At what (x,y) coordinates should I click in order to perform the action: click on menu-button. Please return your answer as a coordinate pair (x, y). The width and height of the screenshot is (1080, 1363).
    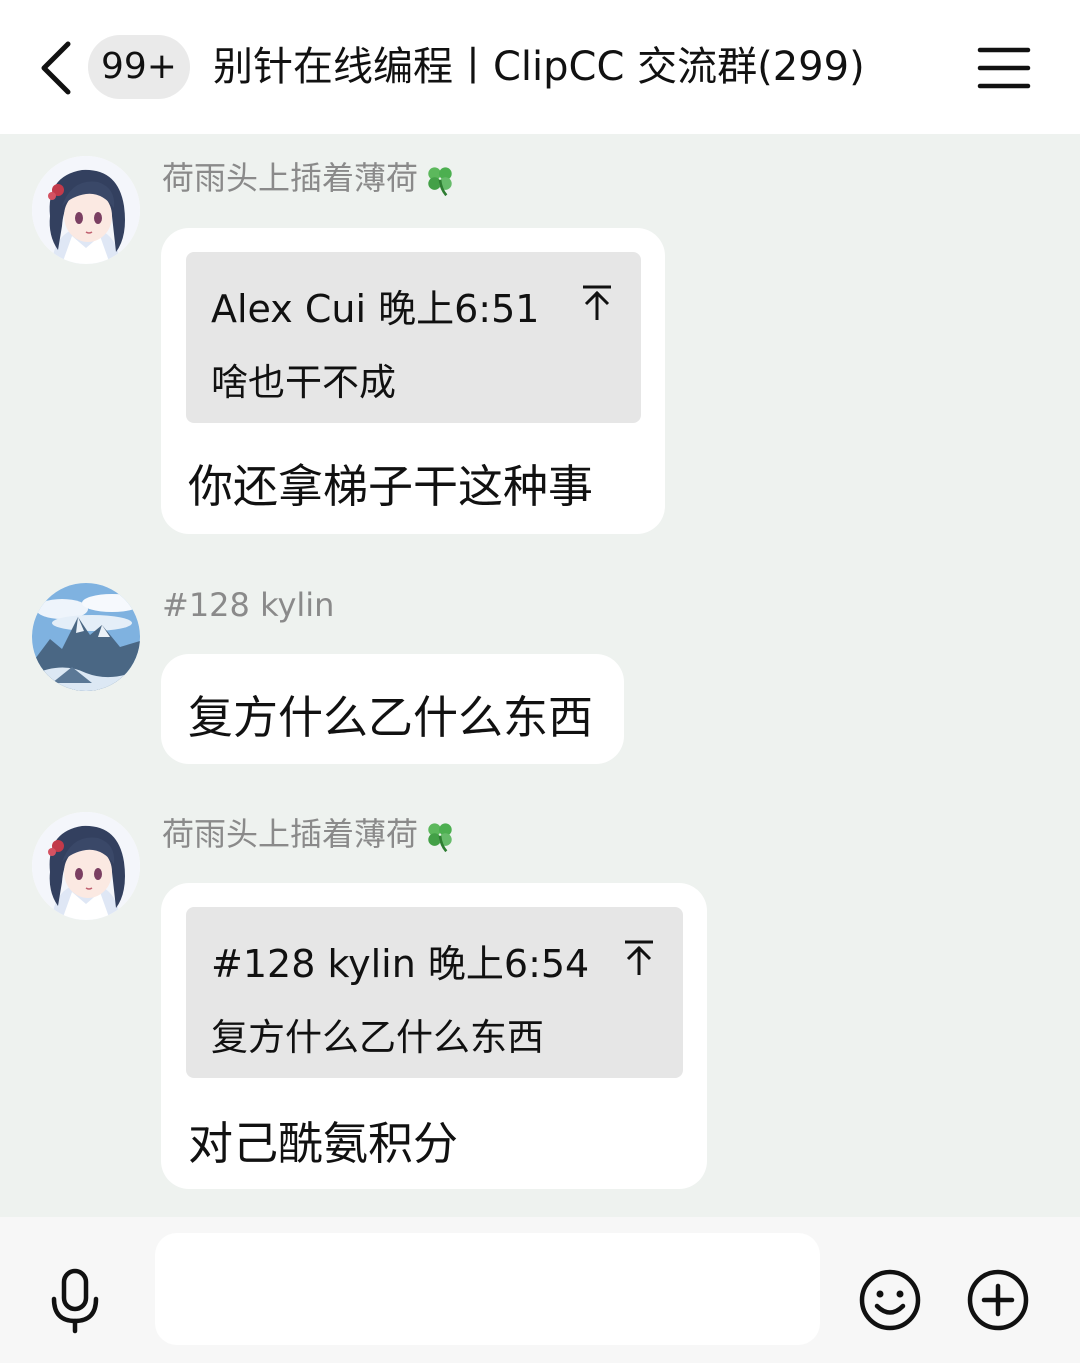
    Looking at the image, I should click on (1004, 68).